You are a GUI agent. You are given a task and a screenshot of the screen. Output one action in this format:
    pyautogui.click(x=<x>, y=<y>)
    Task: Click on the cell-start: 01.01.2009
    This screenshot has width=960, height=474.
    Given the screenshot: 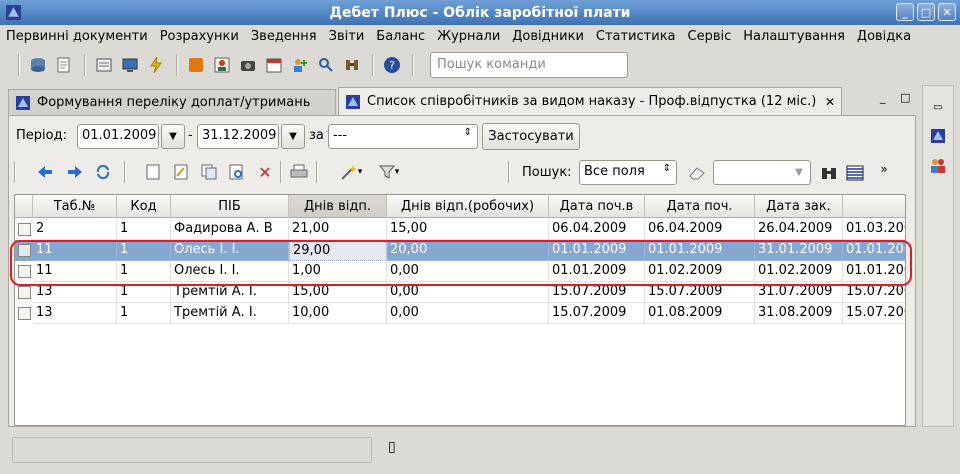 What is the action you would take?
    pyautogui.click(x=700, y=250)
    